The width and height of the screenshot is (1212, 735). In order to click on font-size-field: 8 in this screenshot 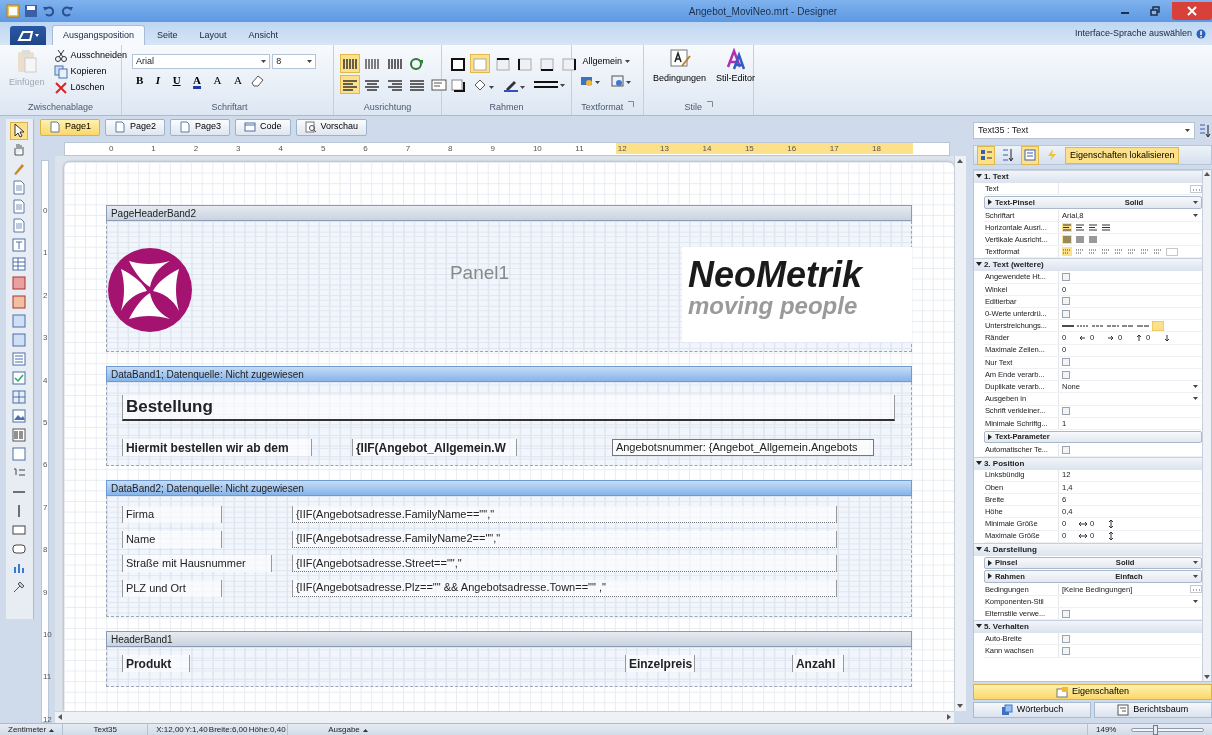, I will do `click(294, 61)`.